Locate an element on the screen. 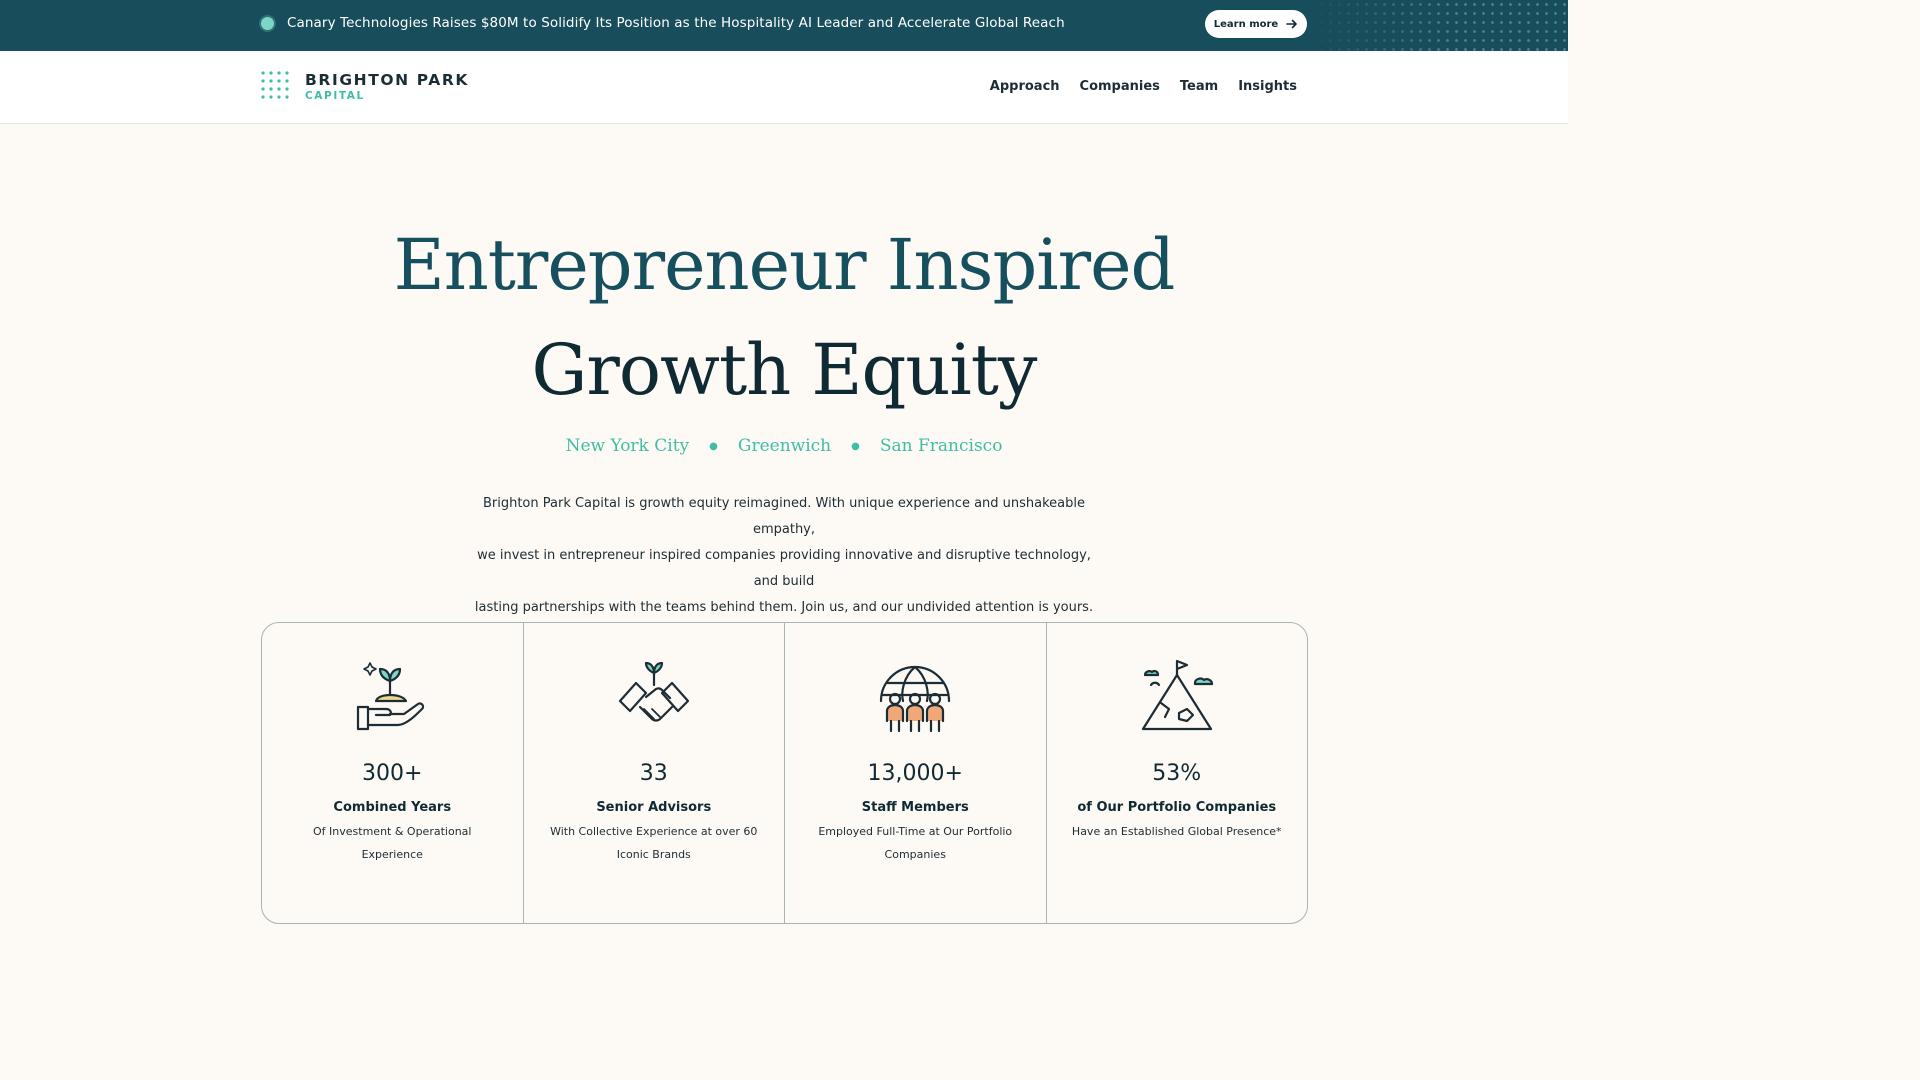 This screenshot has width=1920, height=1080. city-greenwich: Greenwich is located at coordinates (784, 446).